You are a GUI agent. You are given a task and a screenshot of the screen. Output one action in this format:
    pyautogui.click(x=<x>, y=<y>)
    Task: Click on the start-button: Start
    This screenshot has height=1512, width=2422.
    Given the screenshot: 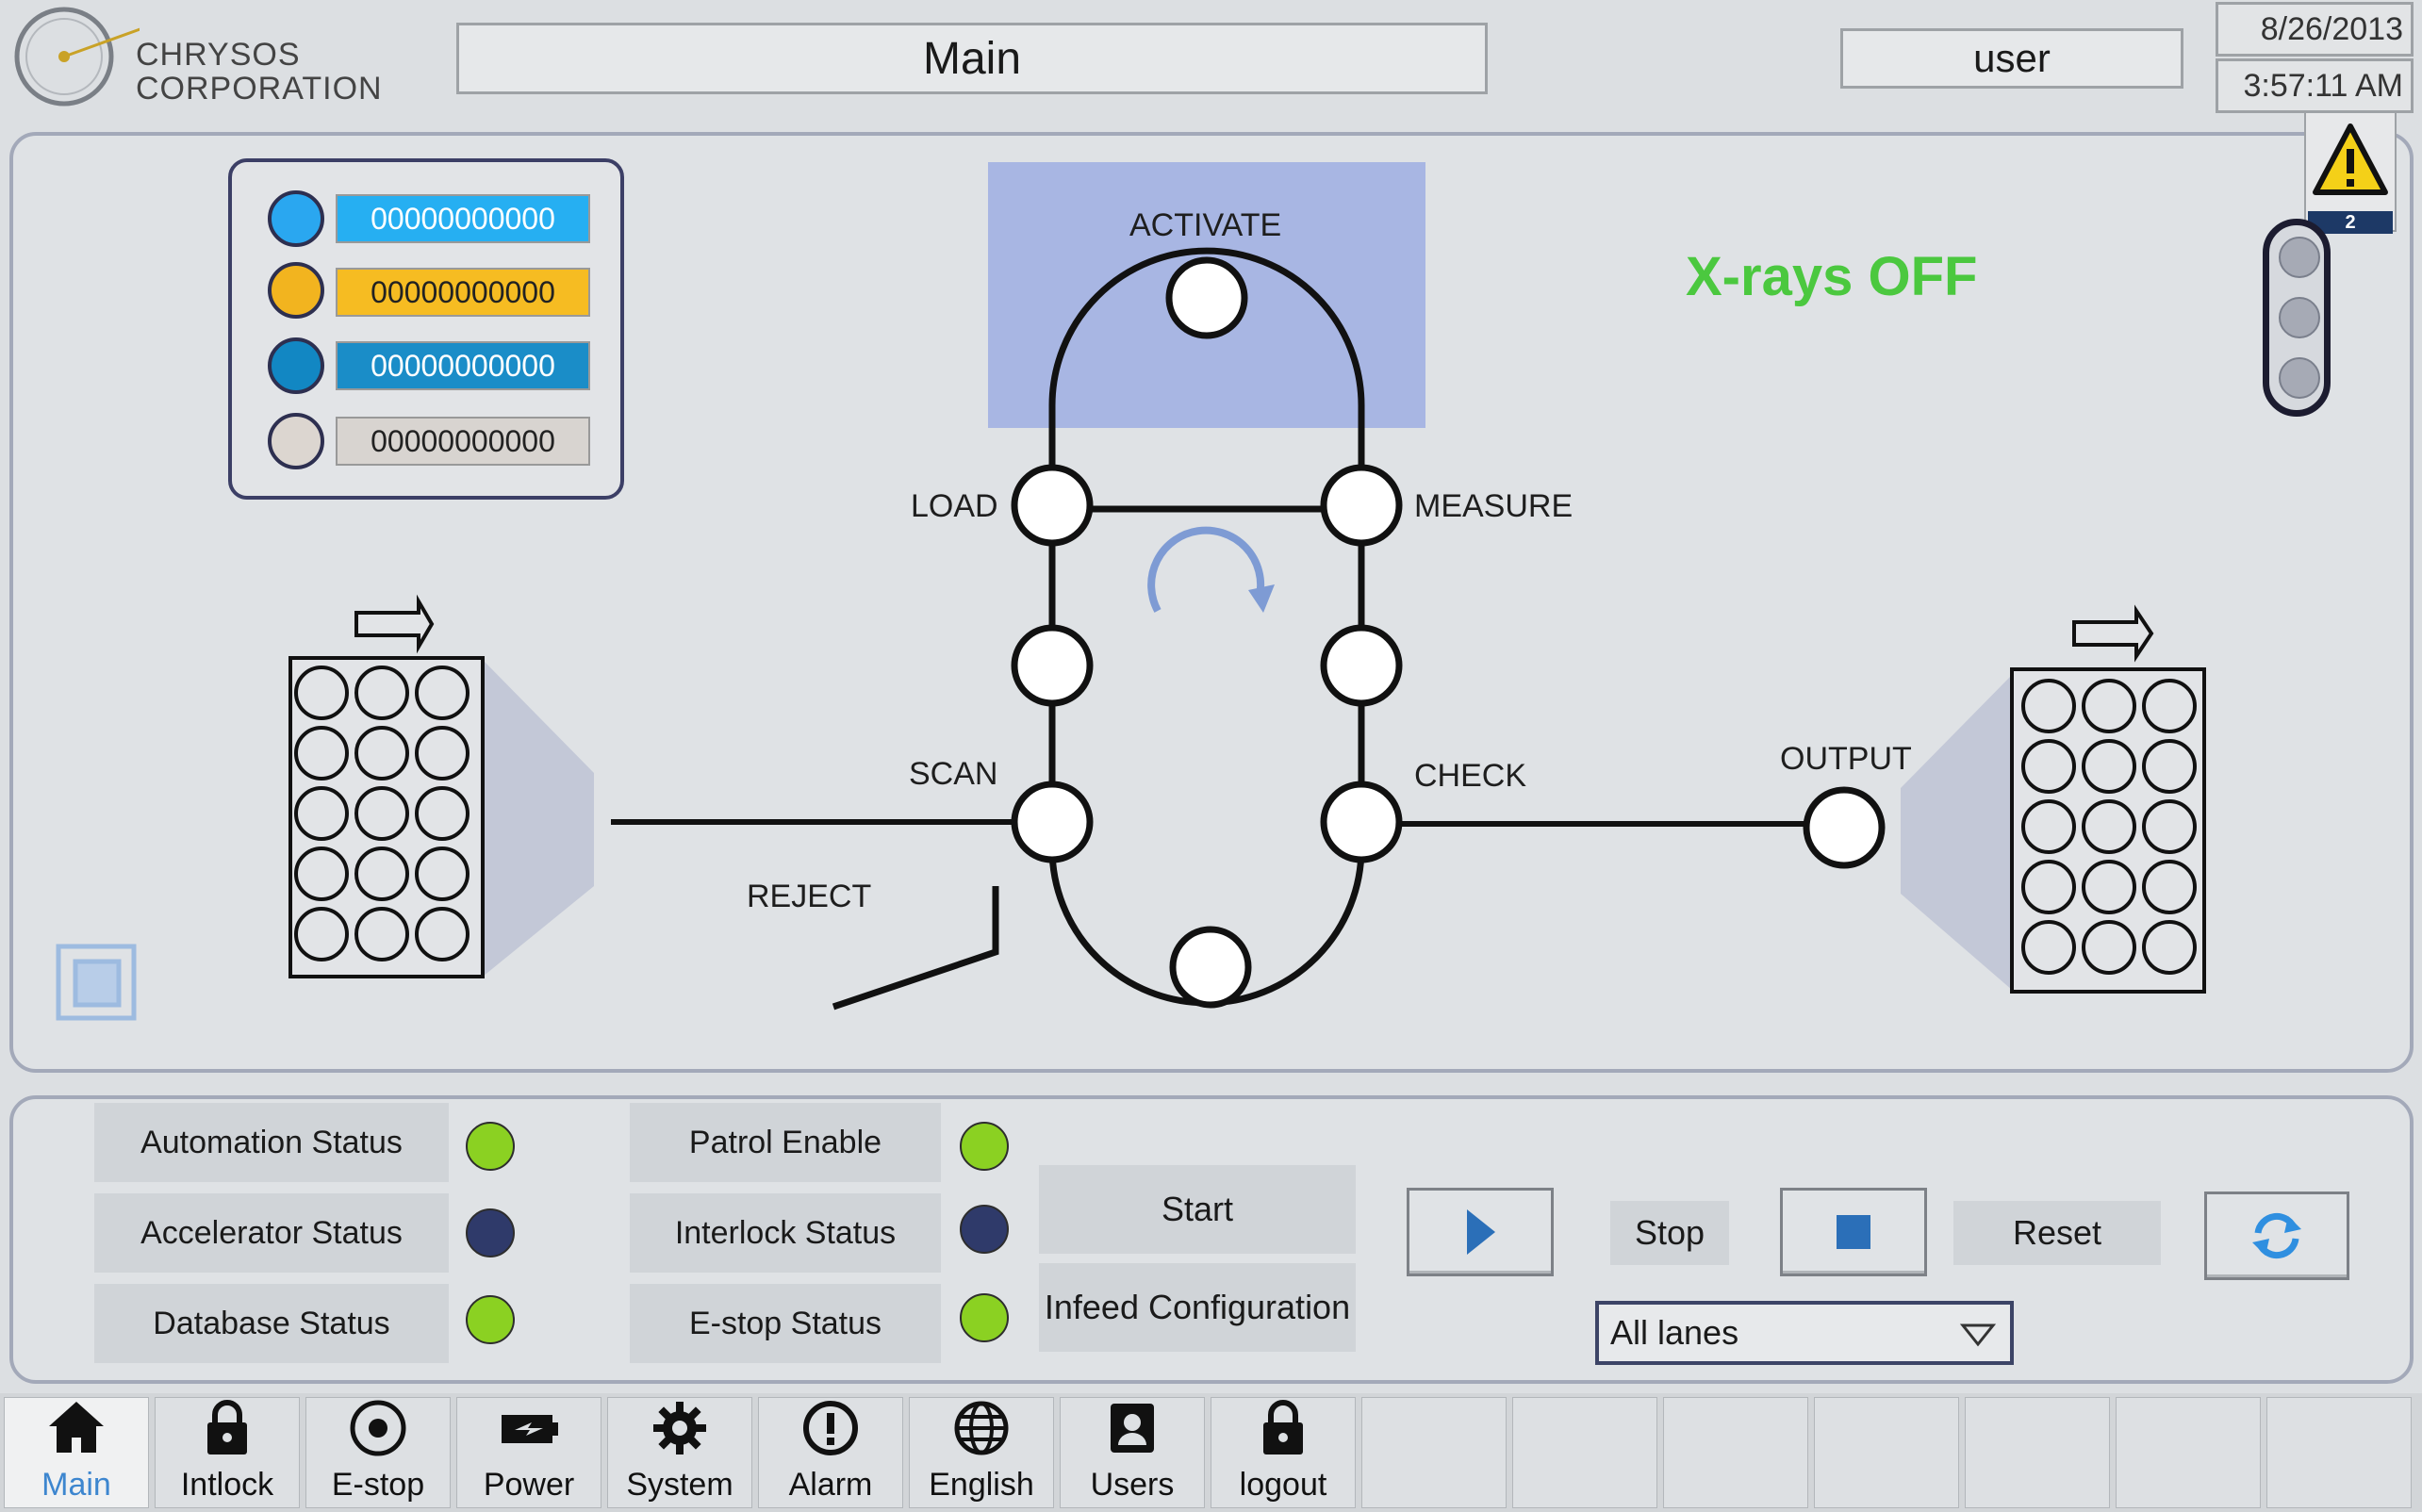 What is the action you would take?
    pyautogui.click(x=1197, y=1209)
    